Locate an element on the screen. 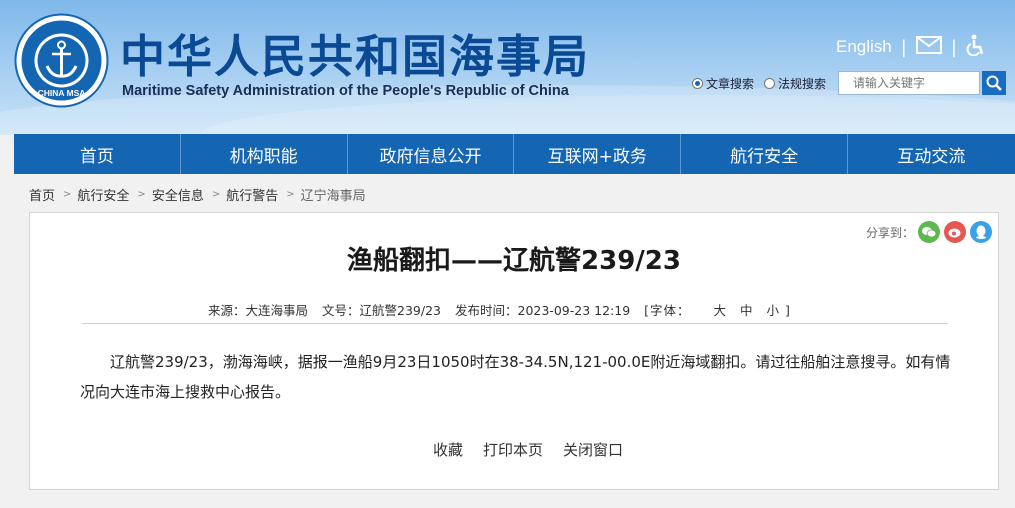 Image resolution: width=1015 pixels, height=508 pixels. article-search-radio: 文章搜索 is located at coordinates (723, 83).